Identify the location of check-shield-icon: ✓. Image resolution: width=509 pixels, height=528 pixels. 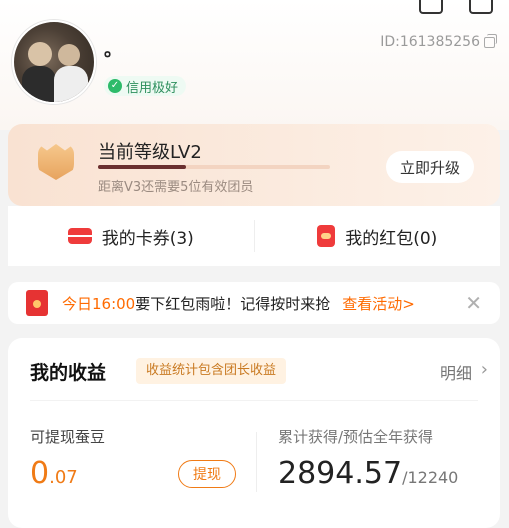
(115, 86).